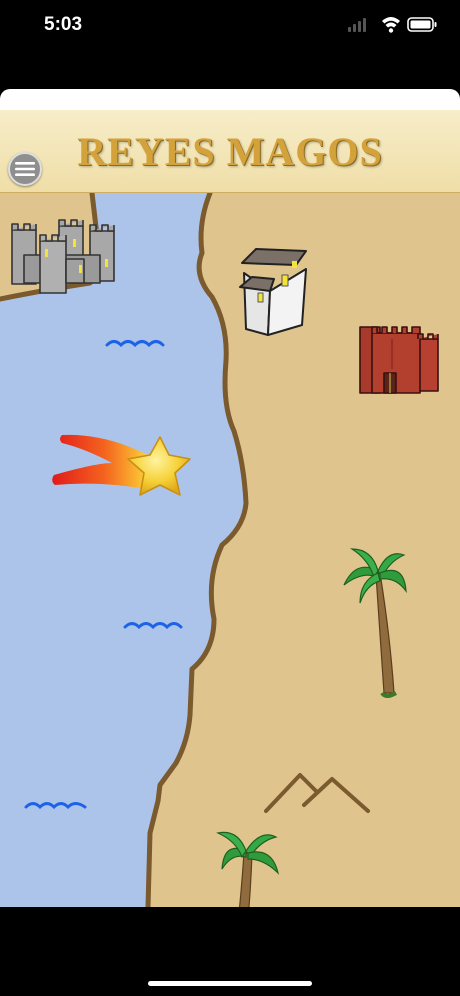 The image size is (460, 996). I want to click on battery-icon, so click(422, 24).